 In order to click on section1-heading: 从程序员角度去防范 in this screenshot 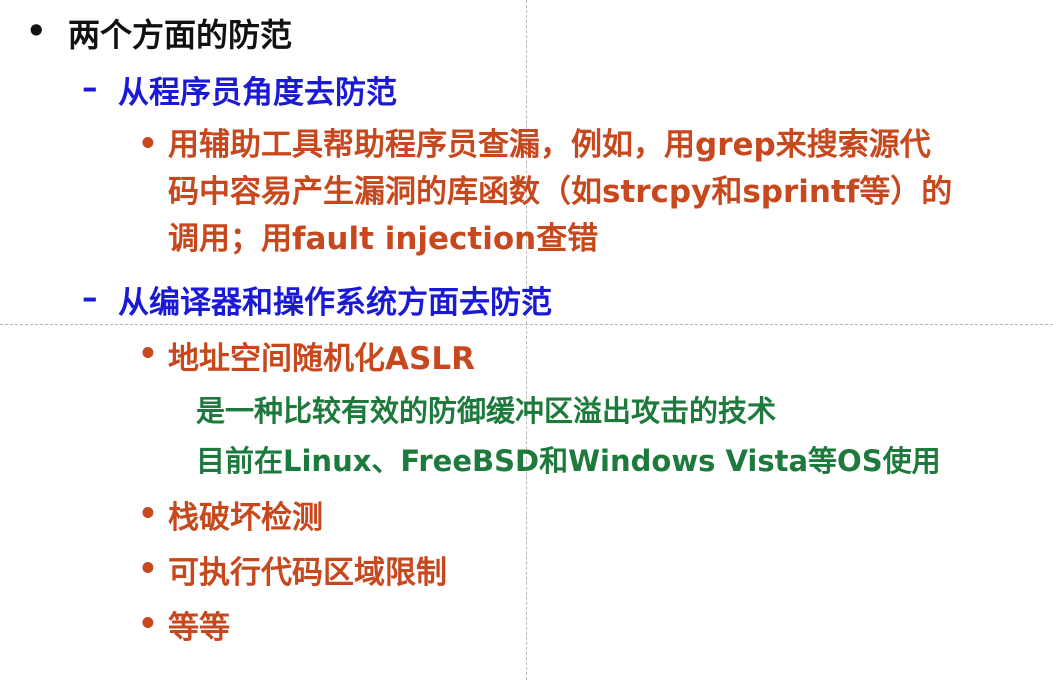, I will do `click(257, 93)`.